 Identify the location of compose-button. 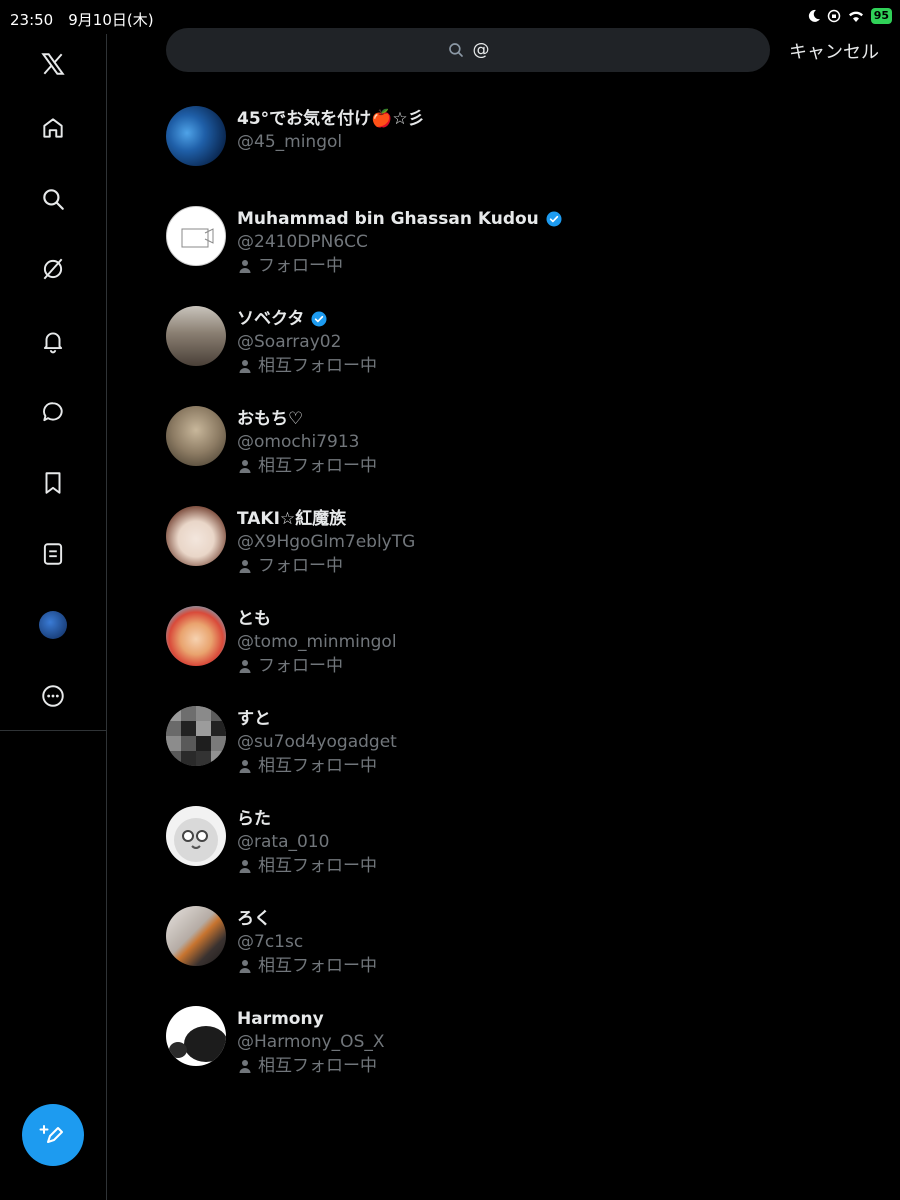
(53, 1135).